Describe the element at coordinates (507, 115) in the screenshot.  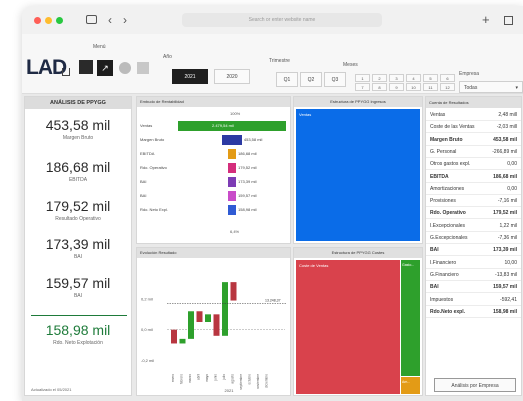
I see `table-row-value: 2,48 mill` at that location.